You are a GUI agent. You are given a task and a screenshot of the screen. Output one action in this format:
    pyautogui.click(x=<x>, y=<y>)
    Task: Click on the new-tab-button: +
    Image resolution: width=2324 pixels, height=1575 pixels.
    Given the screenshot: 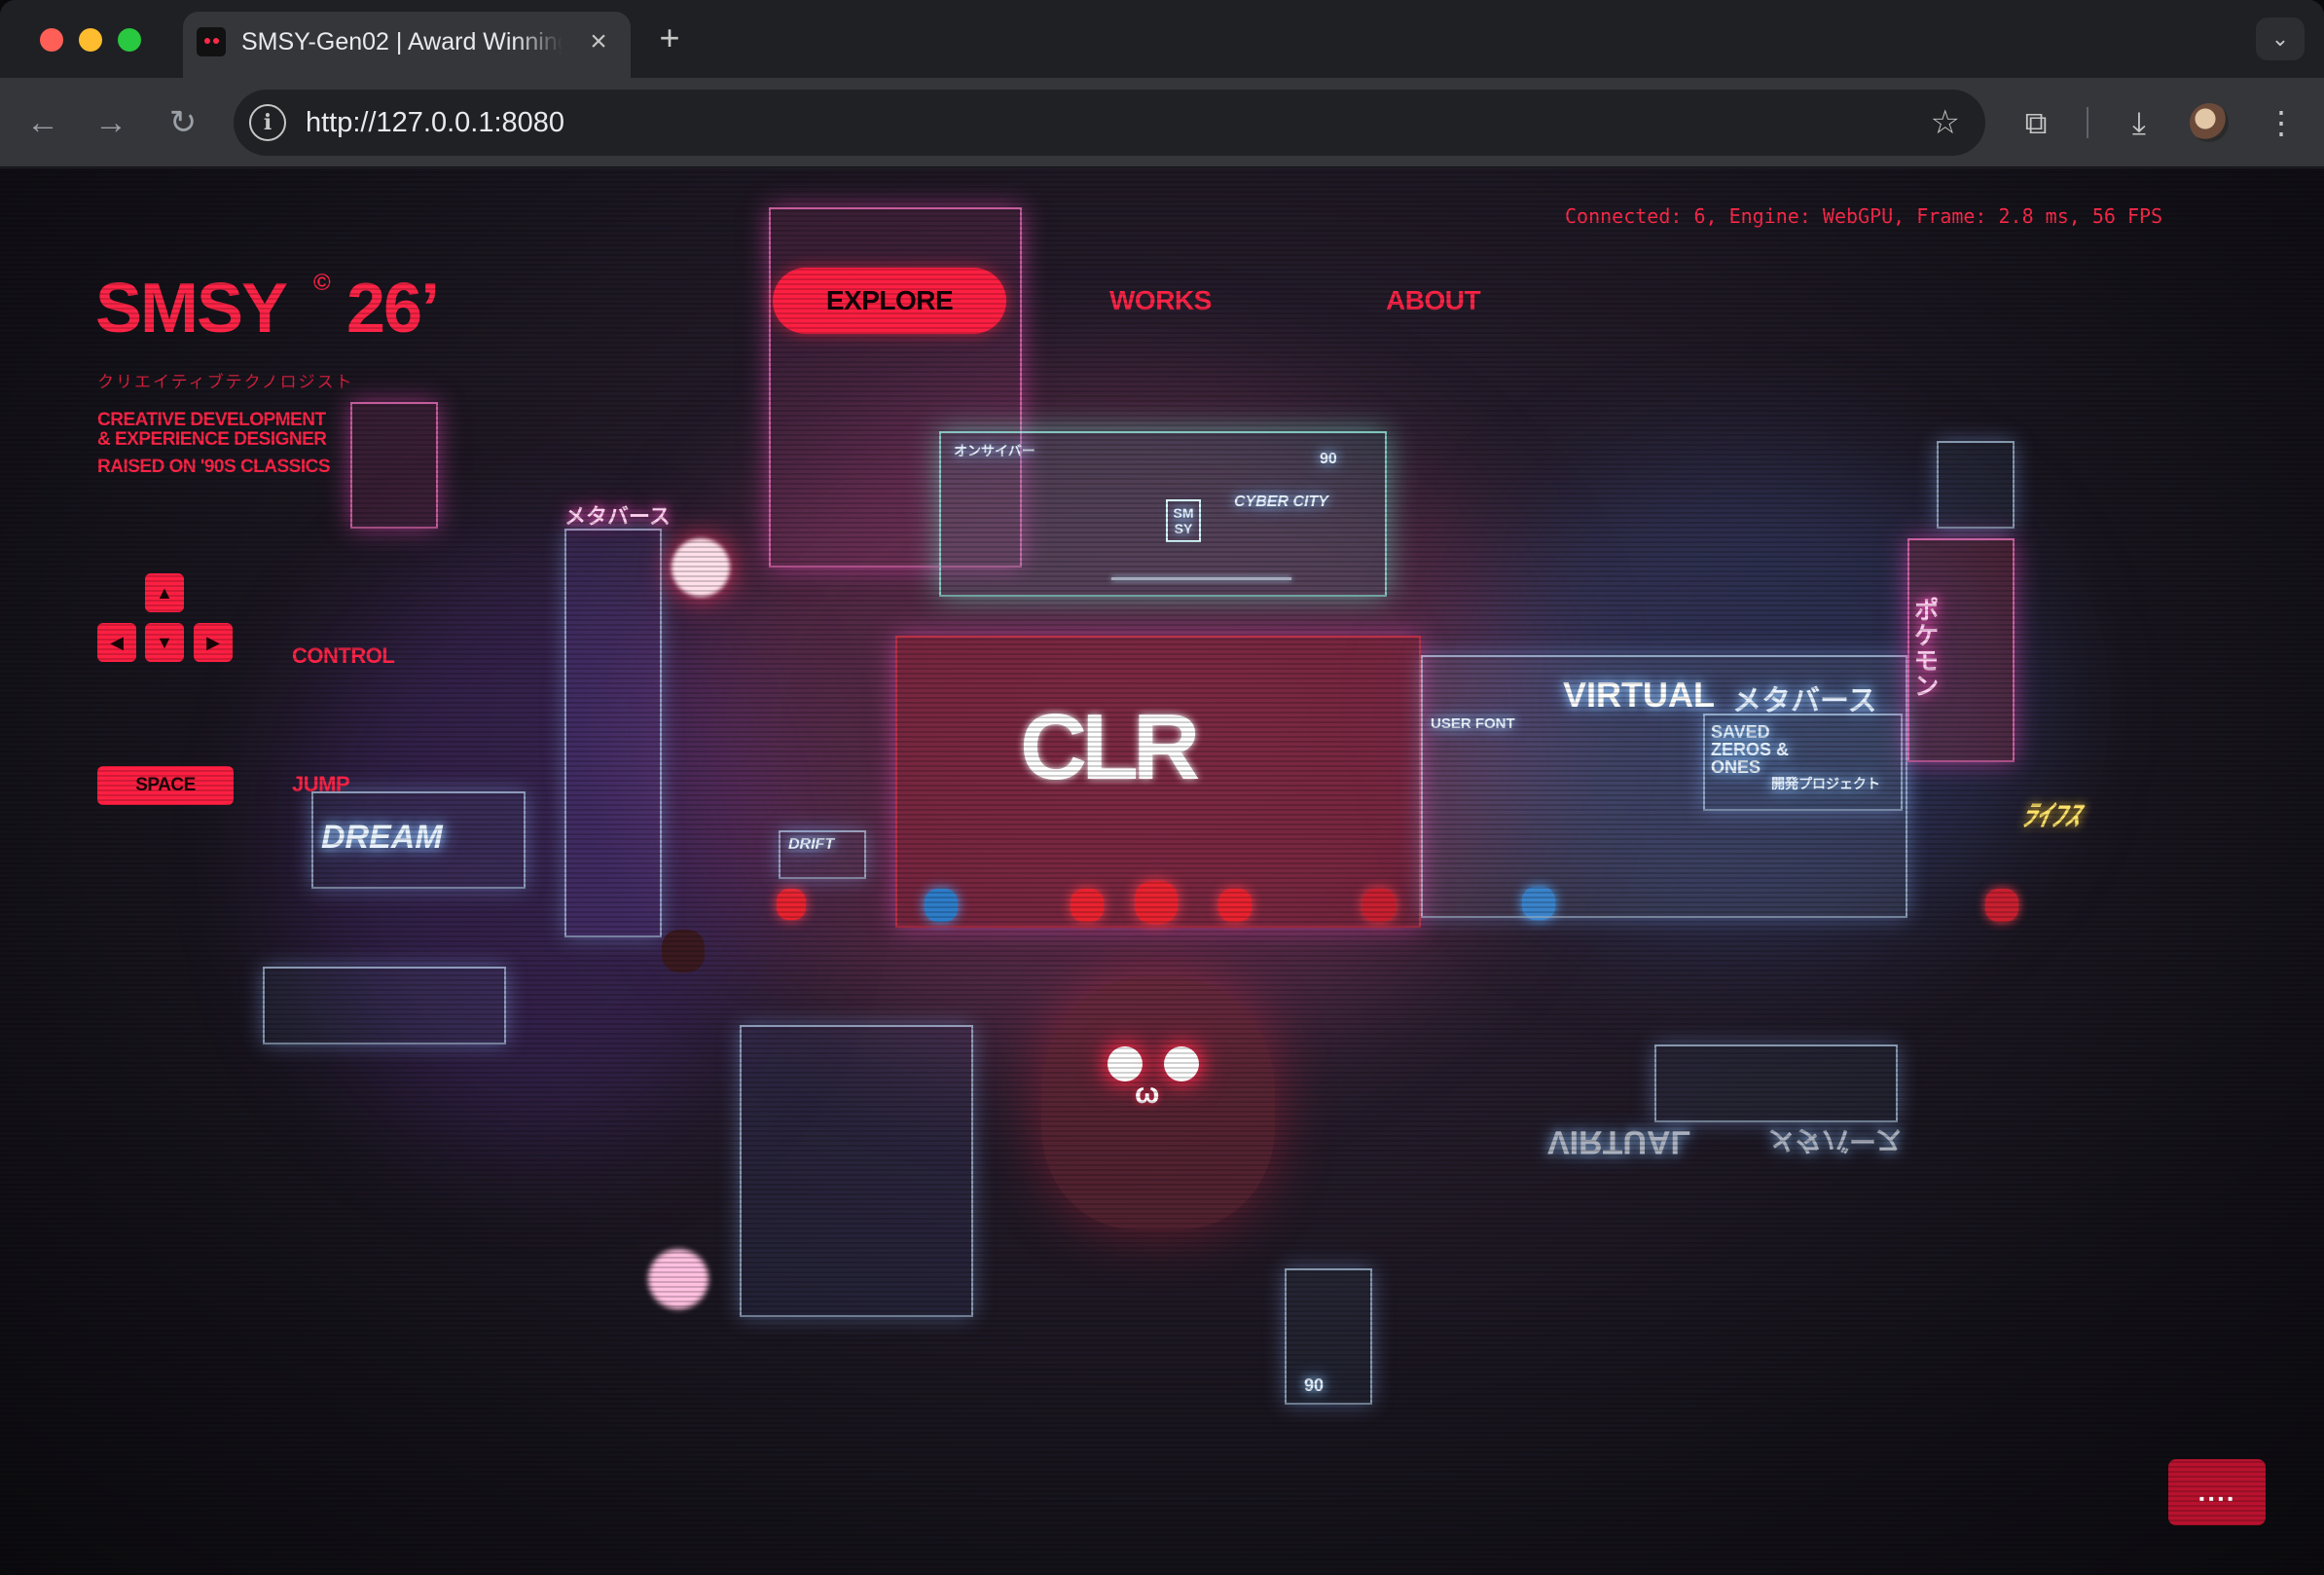 What is the action you would take?
    pyautogui.click(x=669, y=38)
    